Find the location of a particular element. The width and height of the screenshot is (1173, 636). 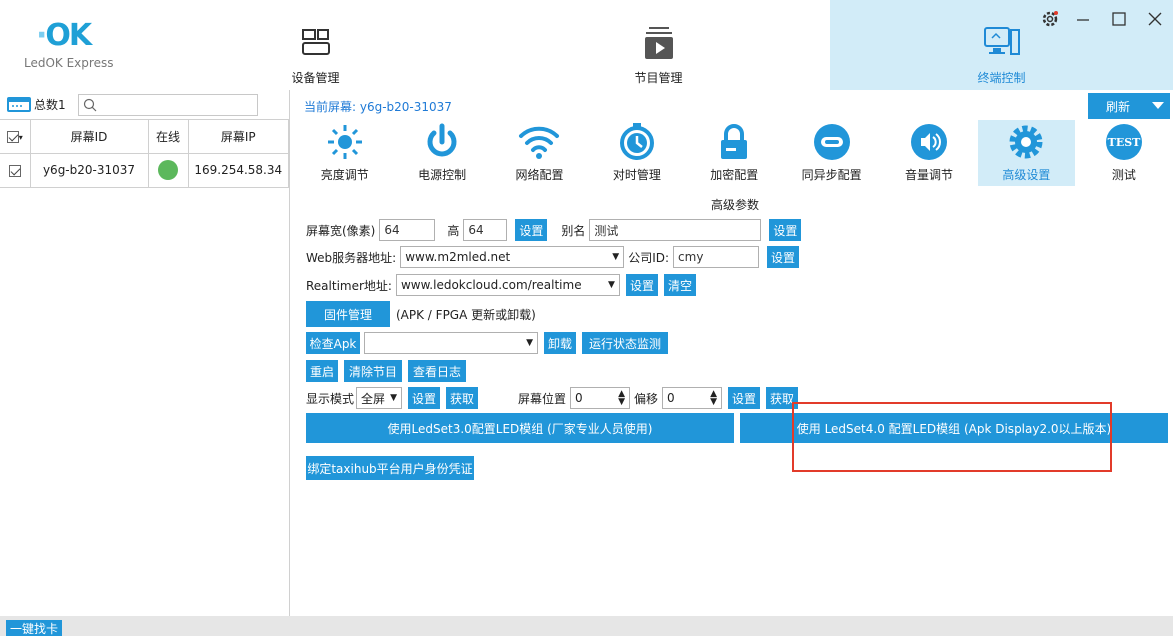

func-label: 测试 is located at coordinates (1123, 175).